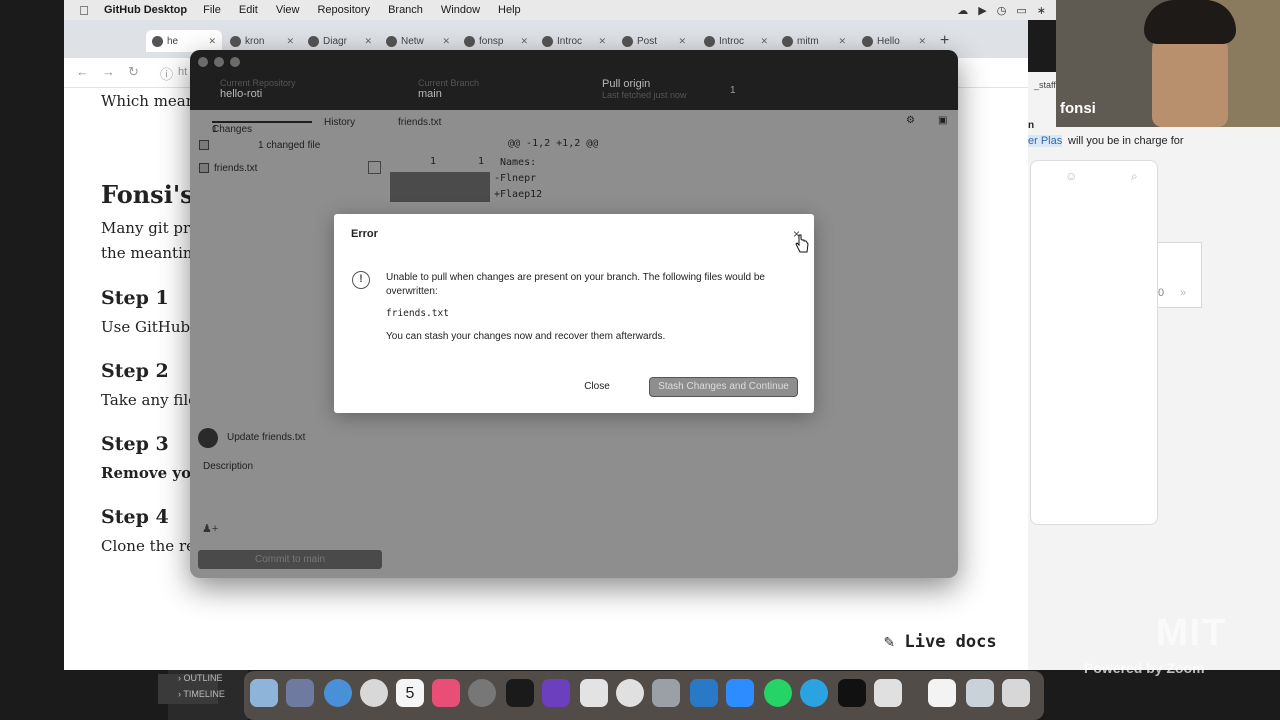 The width and height of the screenshot is (1280, 720). What do you see at coordinates (1180, 275) in the screenshot?
I see `chat-input: 0 »` at bounding box center [1180, 275].